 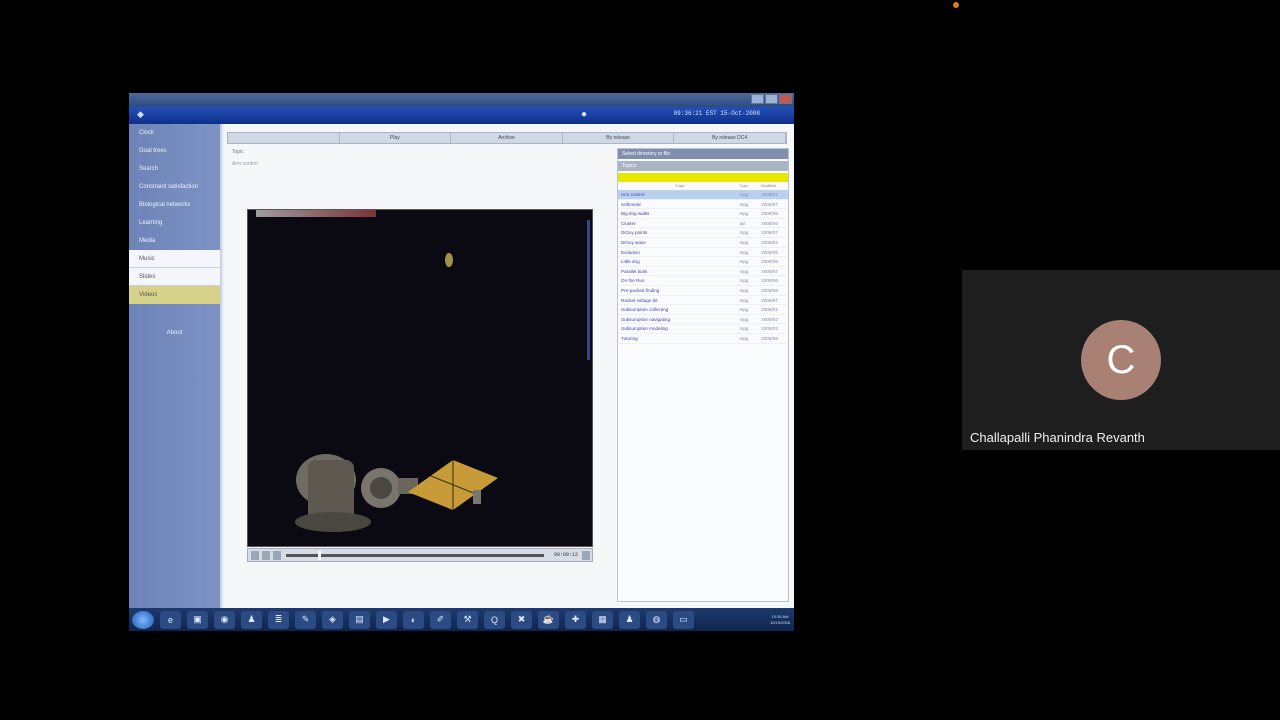 I want to click on list-item: Tutoring mpg 2008/06, so click(x=703, y=339).